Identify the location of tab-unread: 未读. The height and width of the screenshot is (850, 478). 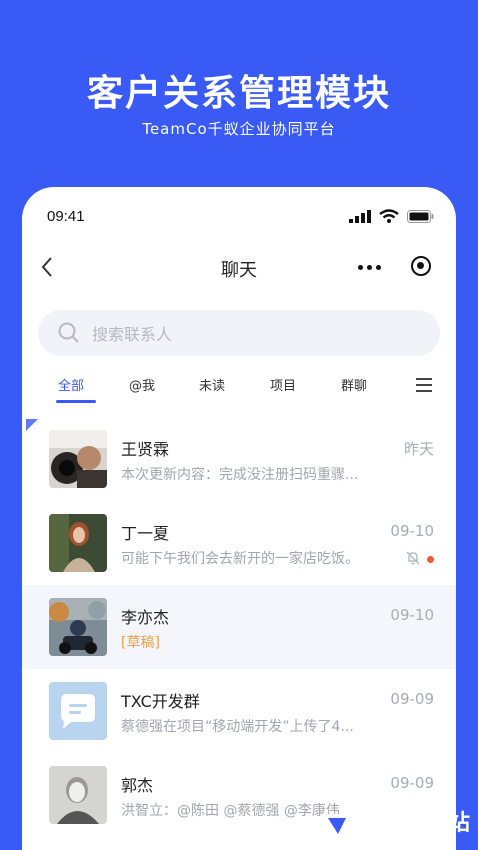
(212, 384).